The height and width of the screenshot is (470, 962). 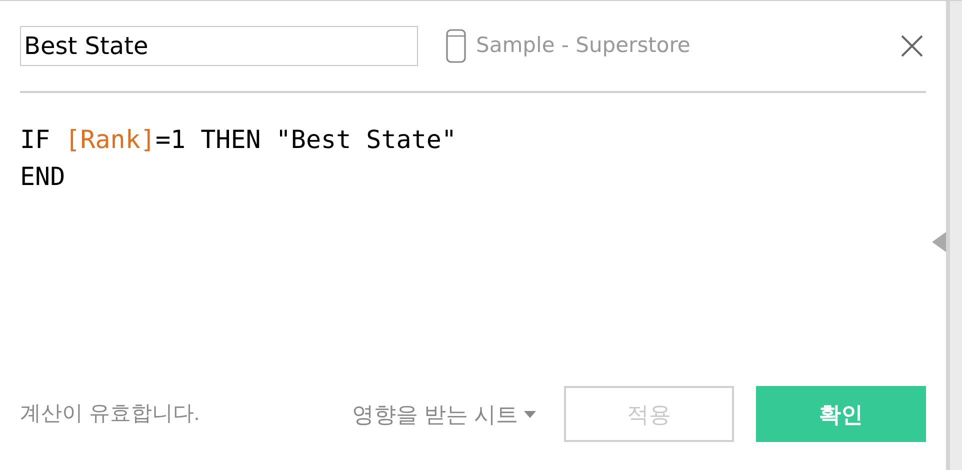 I want to click on calculation-name-field: Best State, so click(x=219, y=46).